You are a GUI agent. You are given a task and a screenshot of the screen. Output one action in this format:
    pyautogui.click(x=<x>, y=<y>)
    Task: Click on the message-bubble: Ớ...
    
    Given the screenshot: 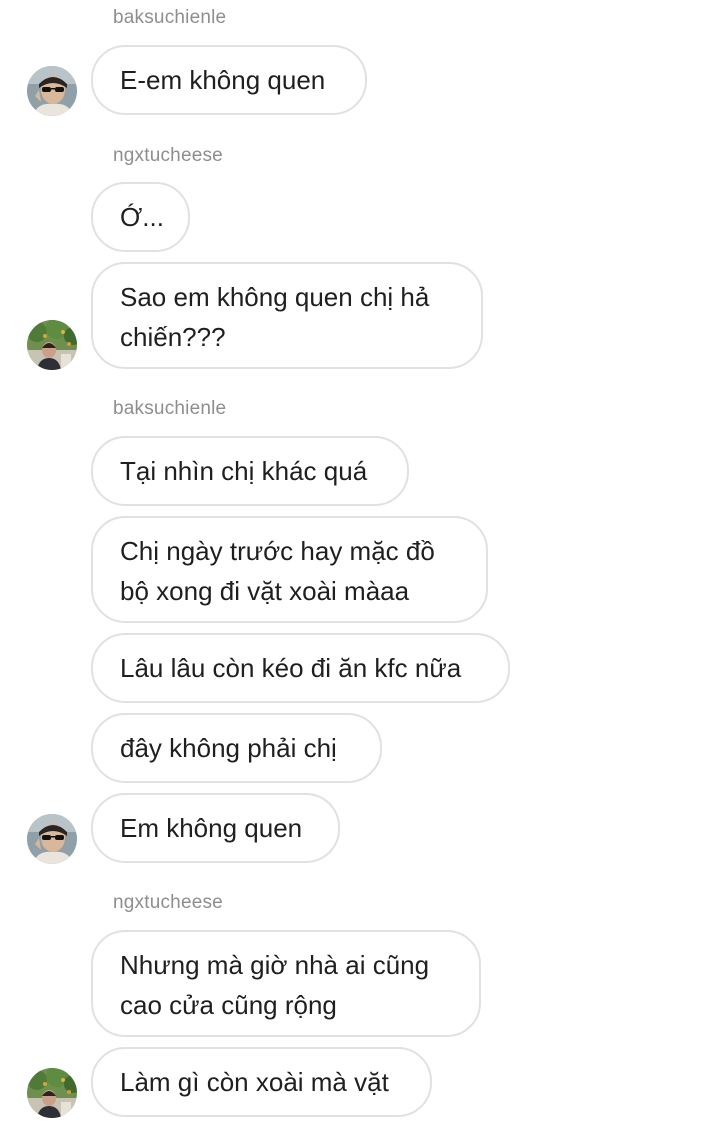 What is the action you would take?
    pyautogui.click(x=140, y=217)
    